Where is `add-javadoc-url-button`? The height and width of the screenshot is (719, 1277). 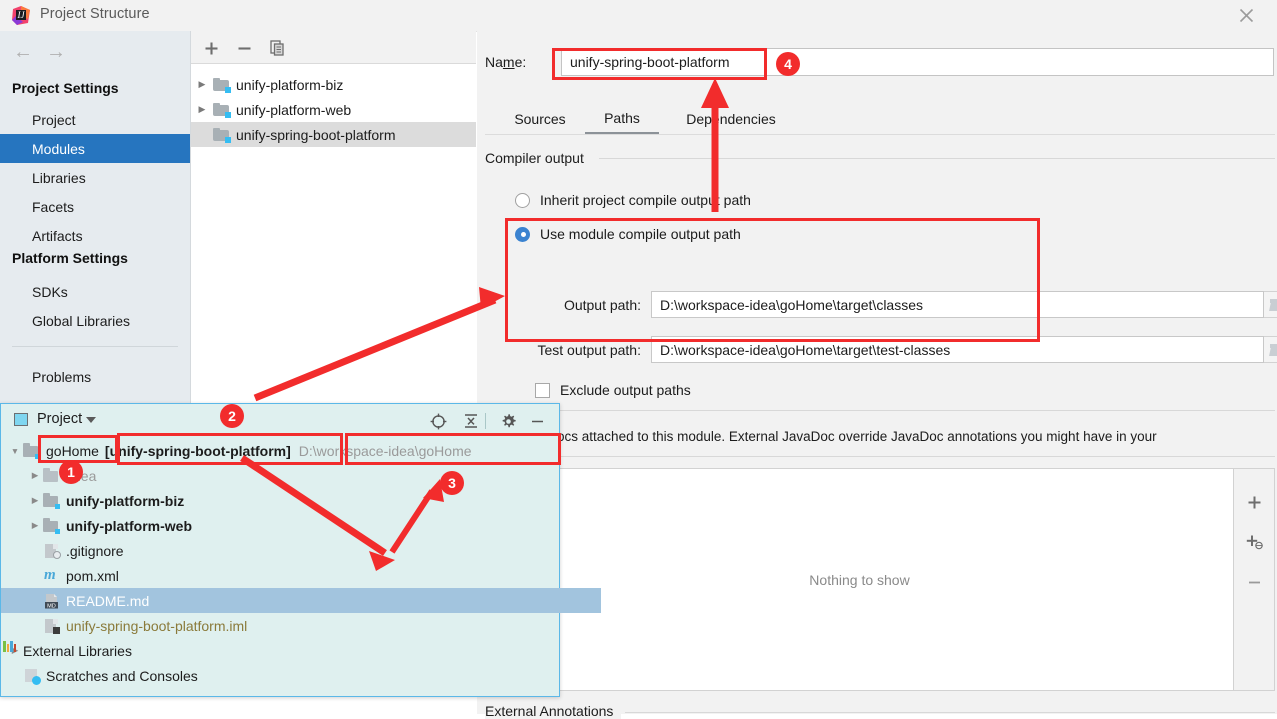
add-javadoc-url-button is located at coordinates (1254, 542).